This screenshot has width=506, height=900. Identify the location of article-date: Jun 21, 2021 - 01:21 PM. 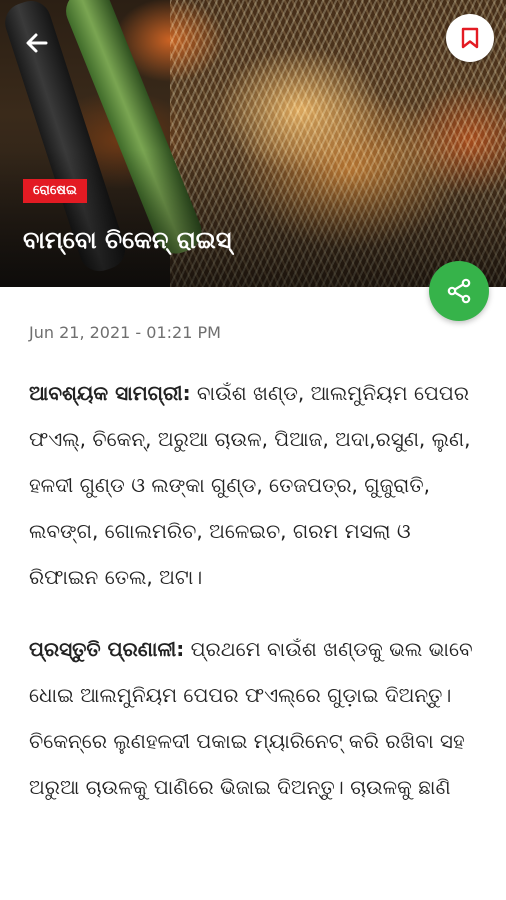
(125, 332).